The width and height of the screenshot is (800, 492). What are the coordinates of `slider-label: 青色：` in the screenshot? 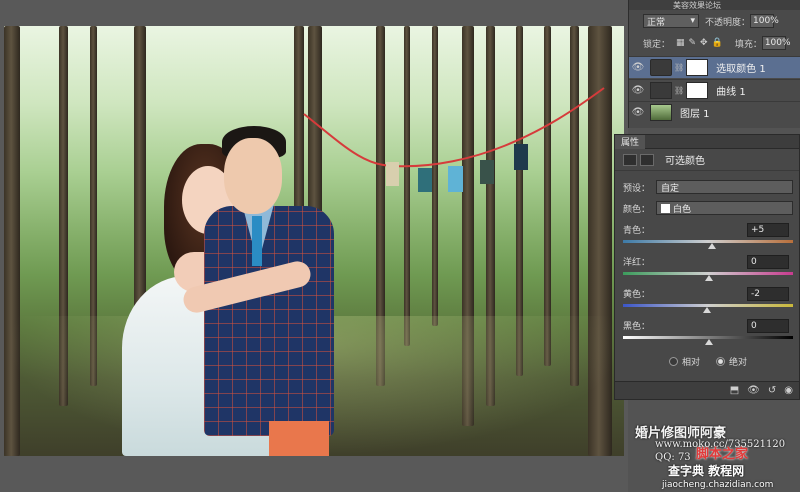 It's located at (637, 231).